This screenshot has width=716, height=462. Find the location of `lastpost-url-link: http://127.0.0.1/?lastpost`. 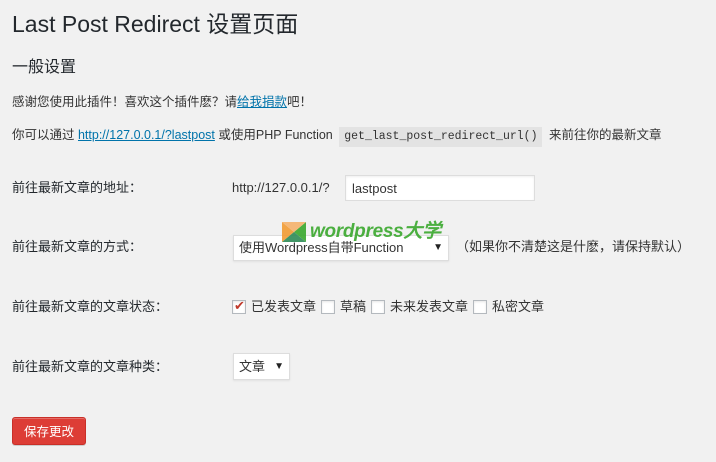

lastpost-url-link: http://127.0.0.1/?lastpost is located at coordinates (146, 135).